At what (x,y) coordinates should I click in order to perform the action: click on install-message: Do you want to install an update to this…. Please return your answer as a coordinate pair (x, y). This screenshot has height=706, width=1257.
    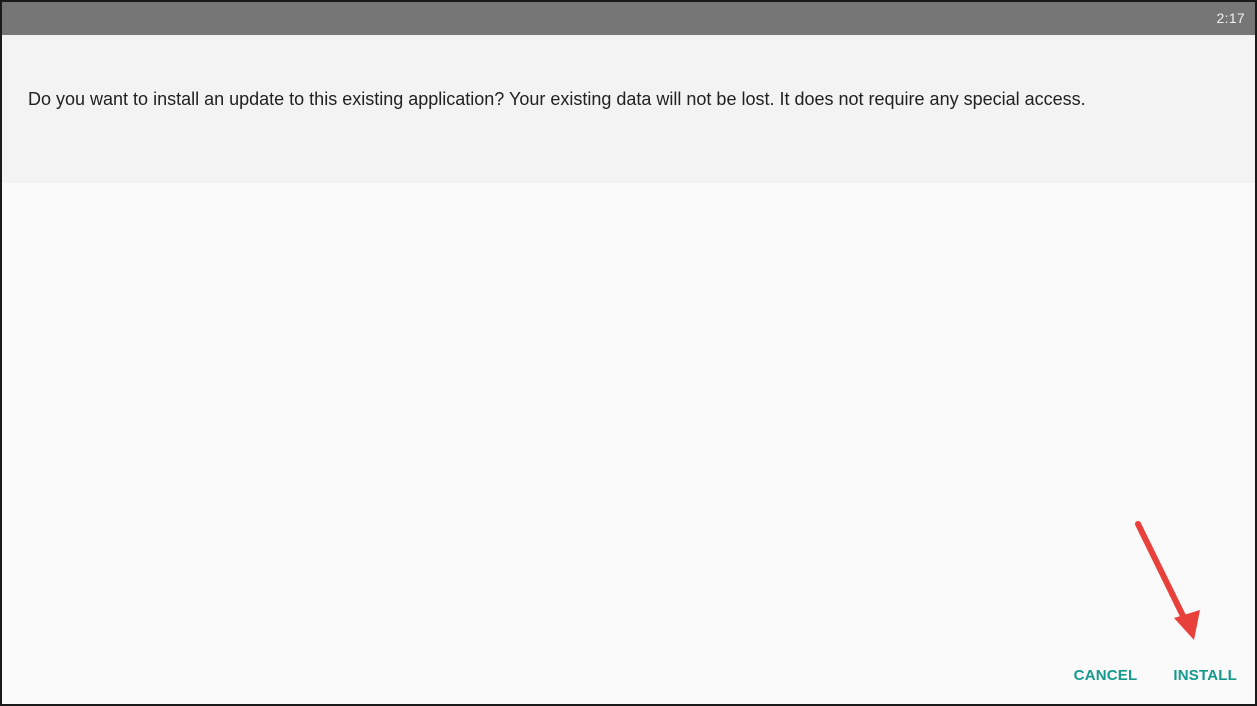
    Looking at the image, I should click on (557, 99).